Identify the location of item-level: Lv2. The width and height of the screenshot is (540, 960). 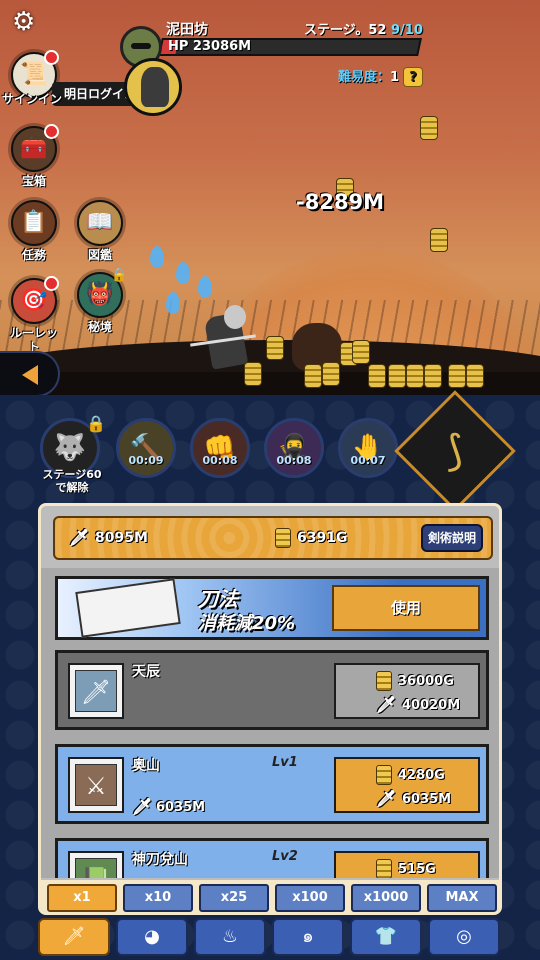
(285, 856).